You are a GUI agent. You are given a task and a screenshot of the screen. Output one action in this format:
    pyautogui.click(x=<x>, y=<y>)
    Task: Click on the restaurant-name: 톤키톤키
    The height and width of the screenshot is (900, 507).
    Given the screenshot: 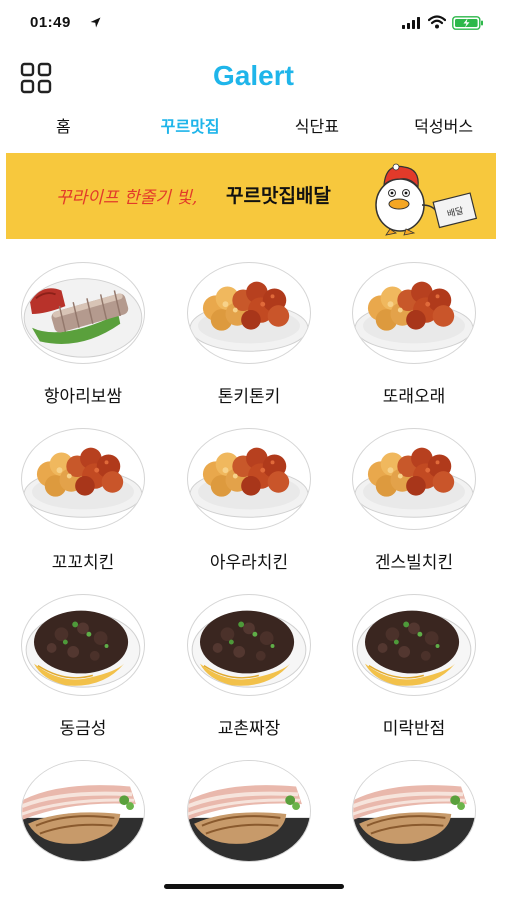 What is the action you would take?
    pyautogui.click(x=249, y=397)
    